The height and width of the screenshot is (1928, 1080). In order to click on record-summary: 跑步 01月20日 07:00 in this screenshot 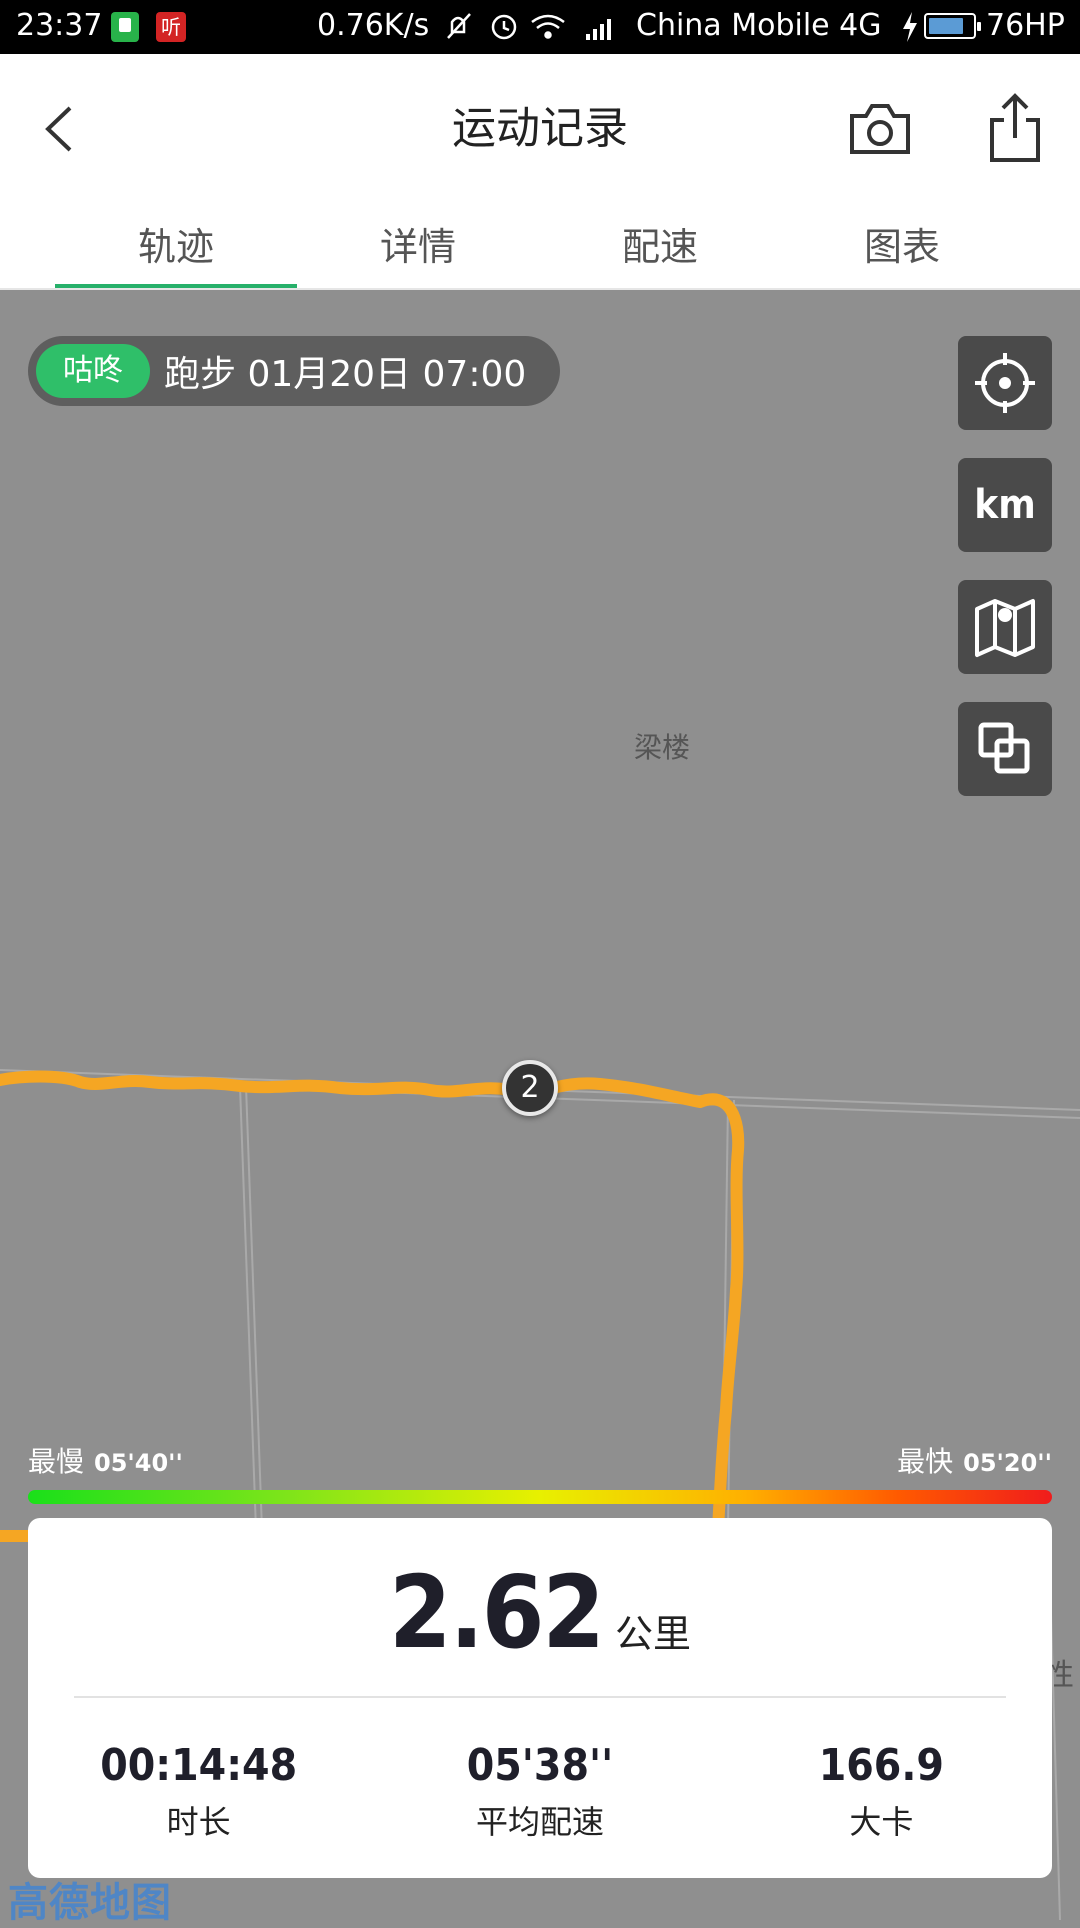, I will do `click(345, 374)`.